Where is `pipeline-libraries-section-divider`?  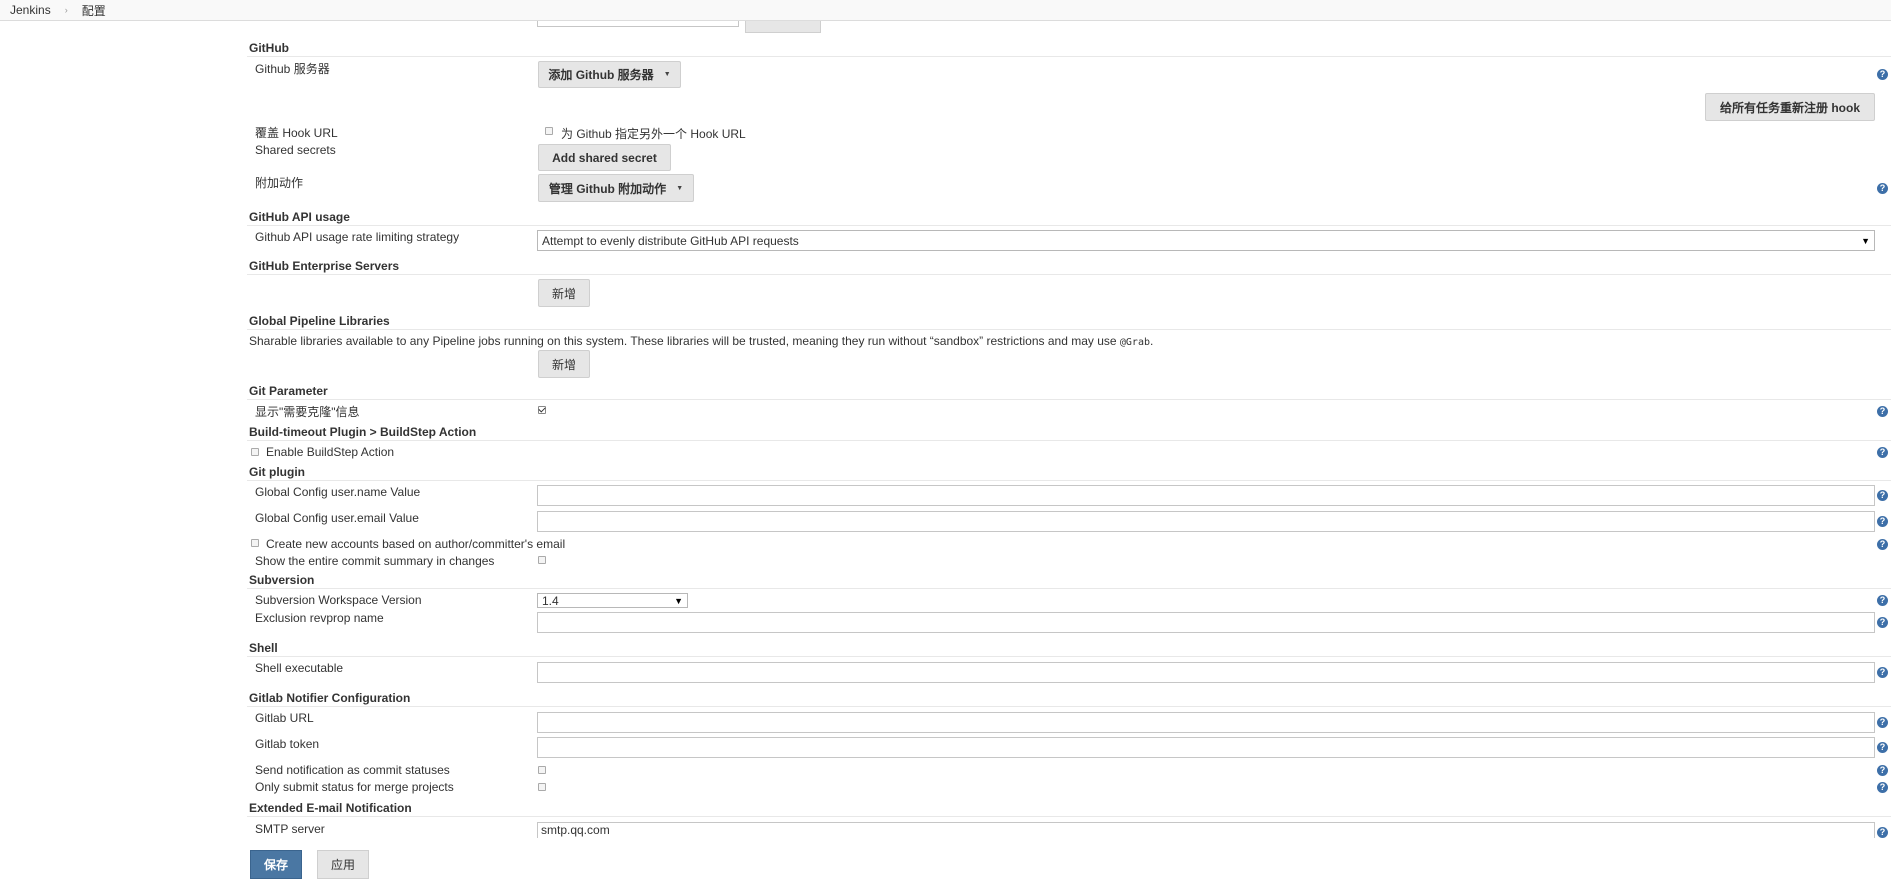
pipeline-libraries-section-divider is located at coordinates (1069, 329).